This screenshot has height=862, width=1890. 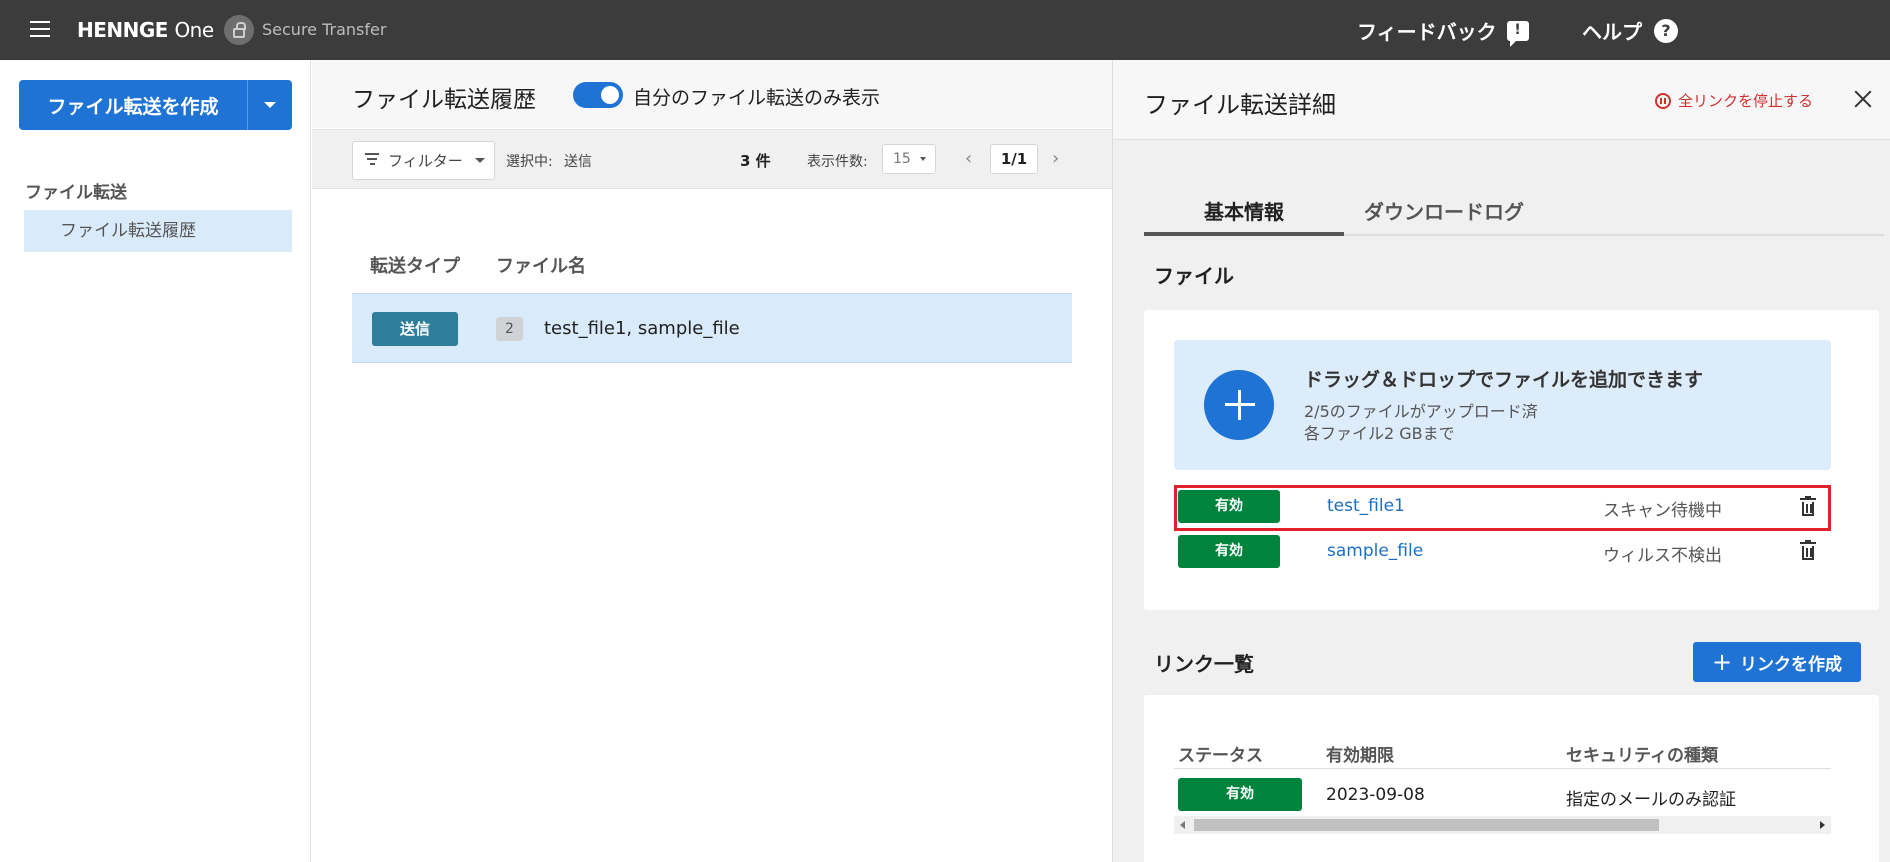 What do you see at coordinates (1244, 214) in the screenshot?
I see `tab-basic-info: 基本情報` at bounding box center [1244, 214].